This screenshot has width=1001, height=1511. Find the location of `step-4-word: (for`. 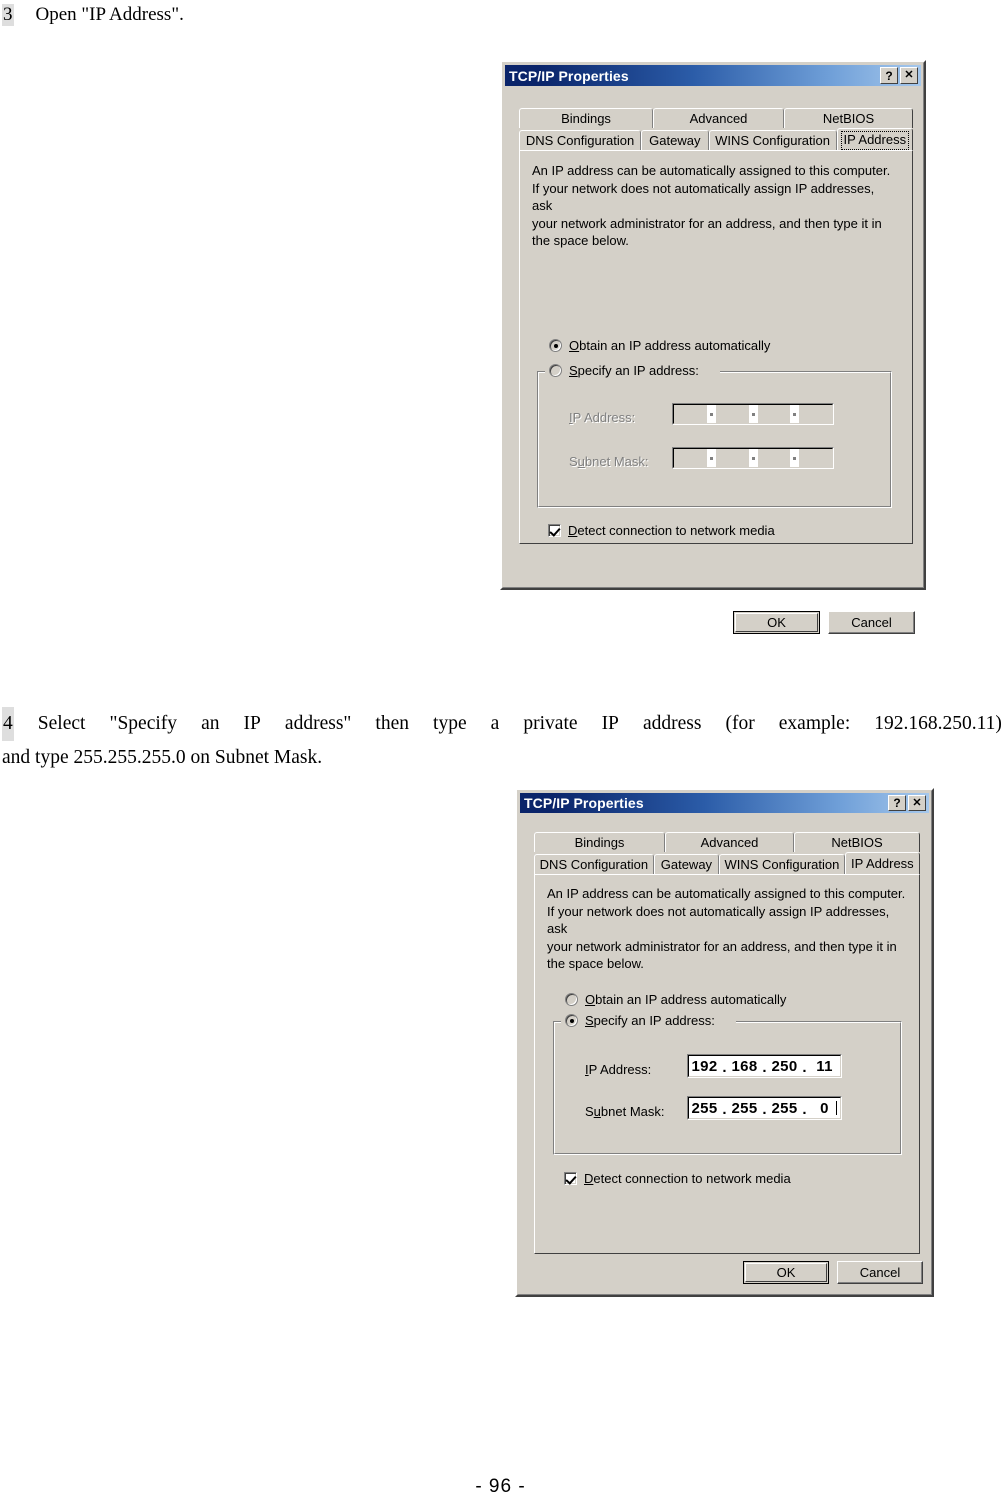

step-4-word: (for is located at coordinates (740, 723).